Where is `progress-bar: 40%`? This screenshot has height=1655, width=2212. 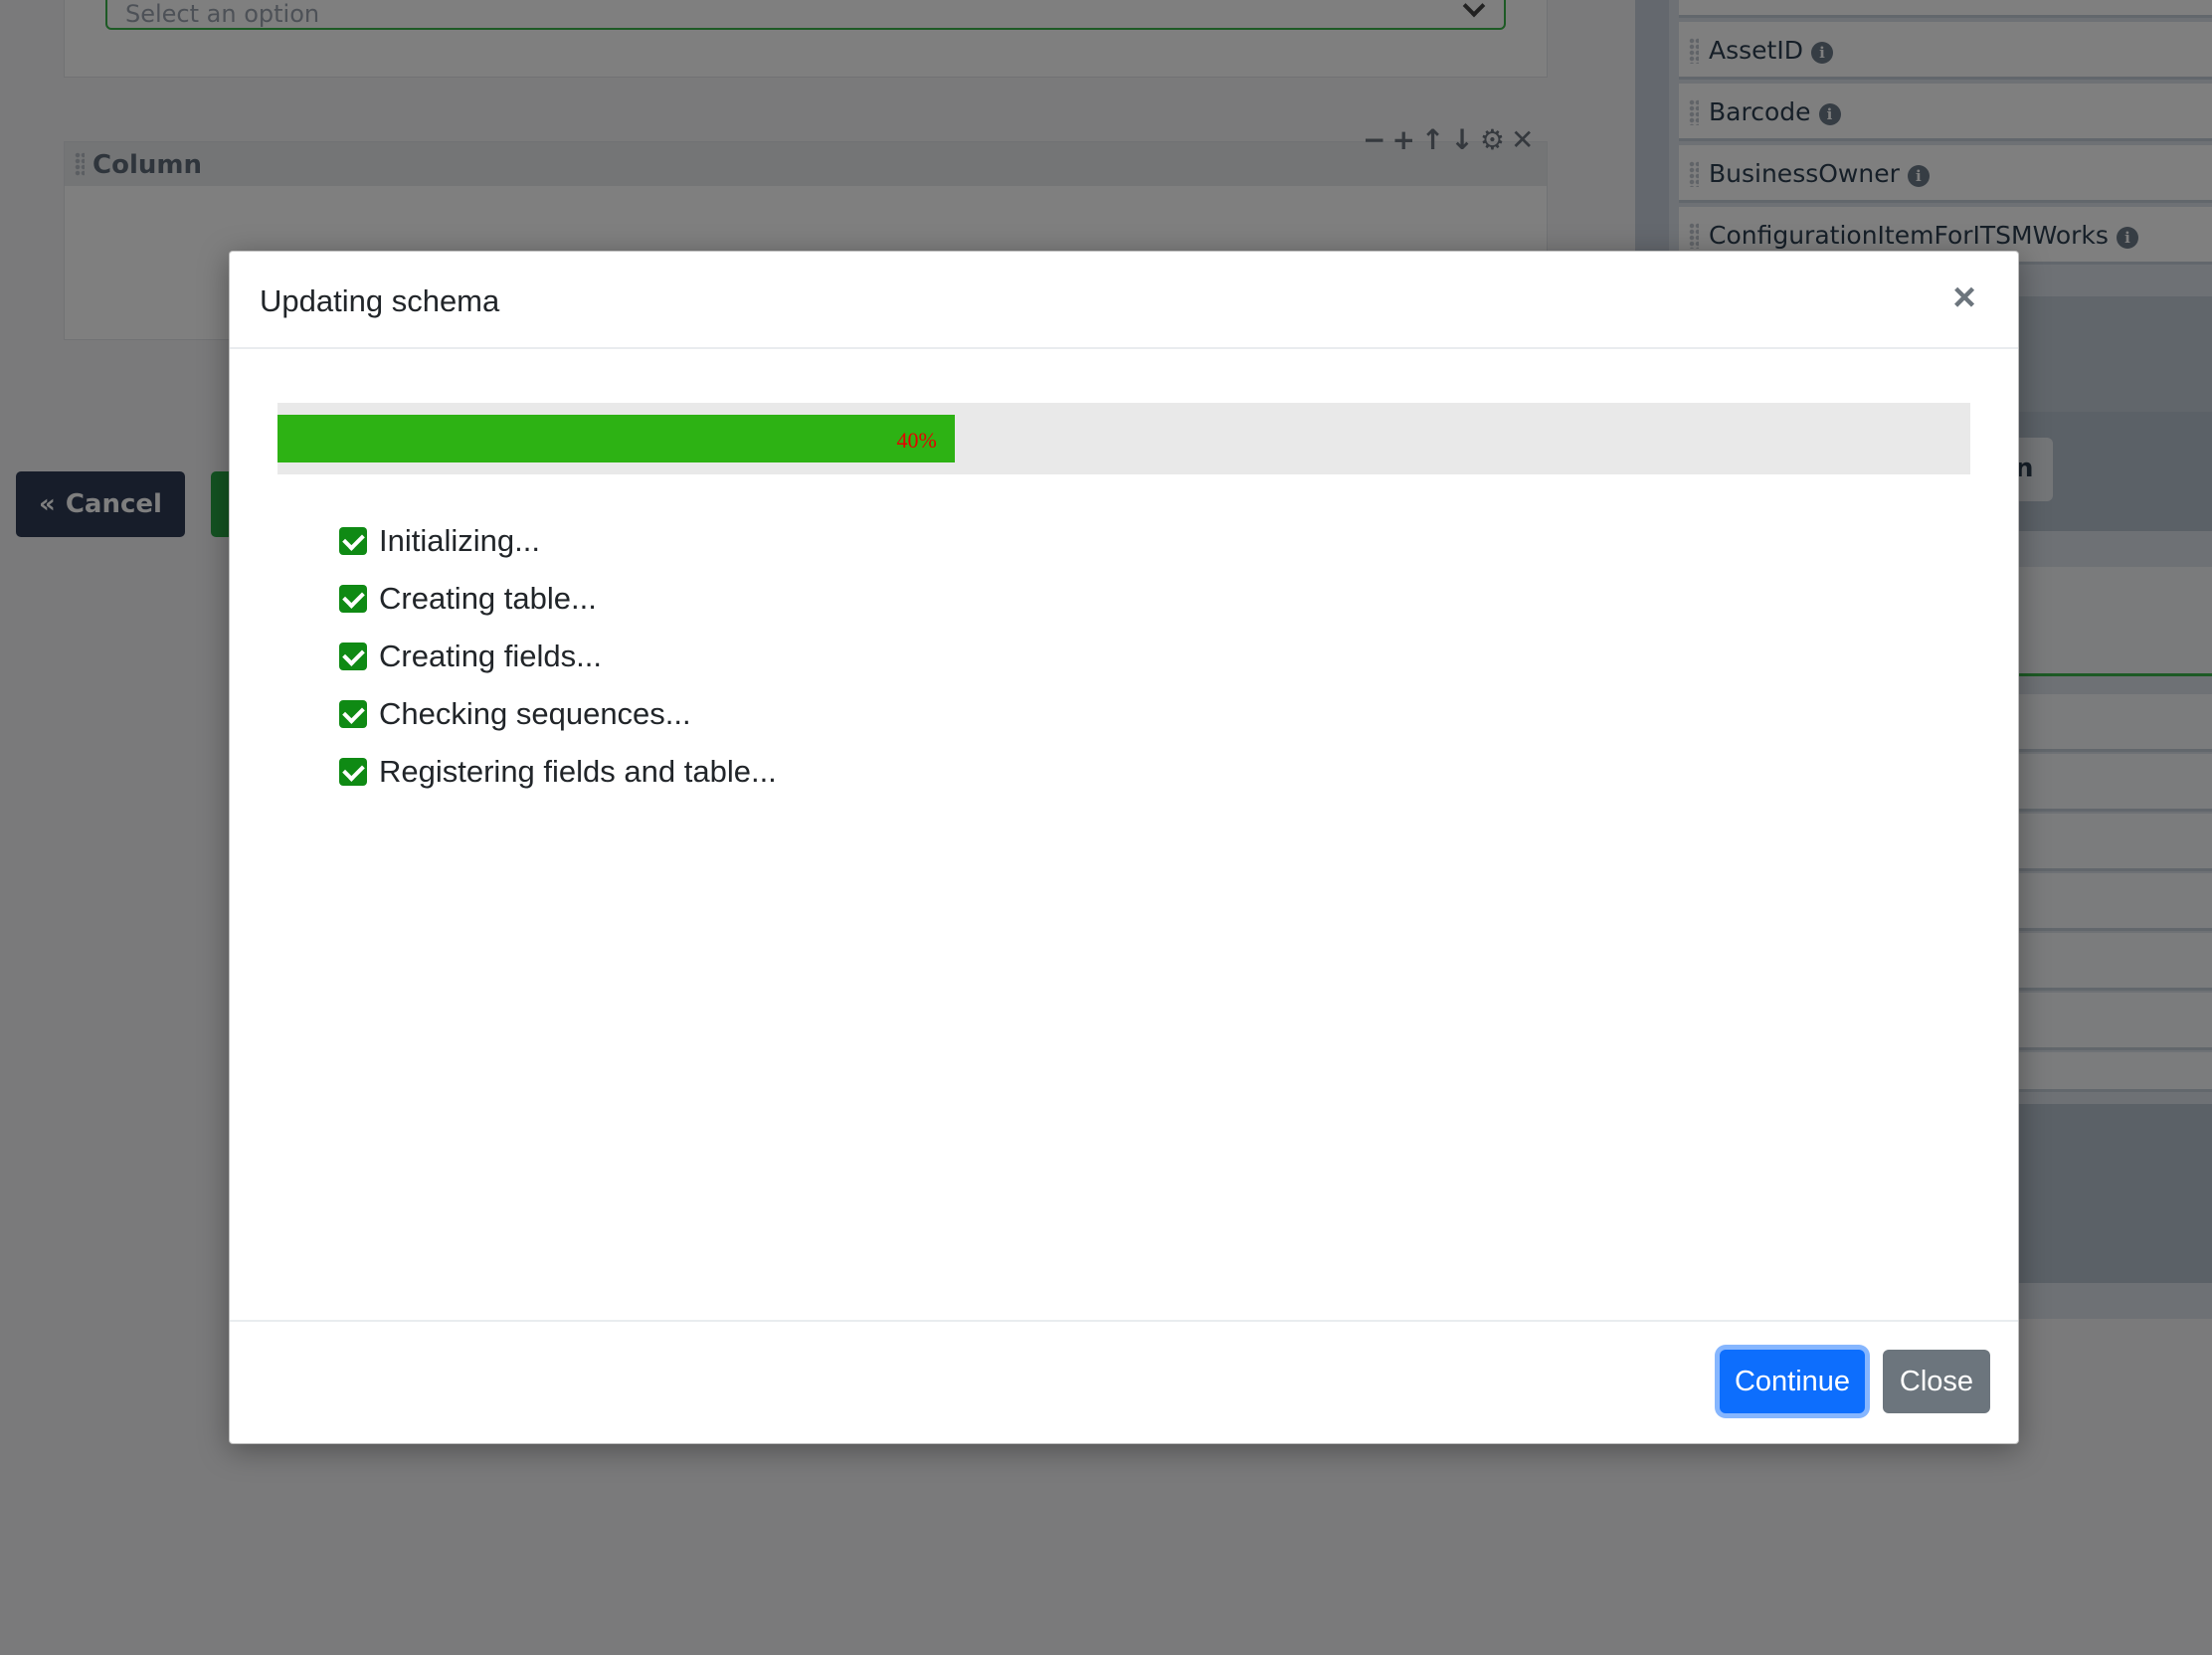 progress-bar: 40% is located at coordinates (1123, 439).